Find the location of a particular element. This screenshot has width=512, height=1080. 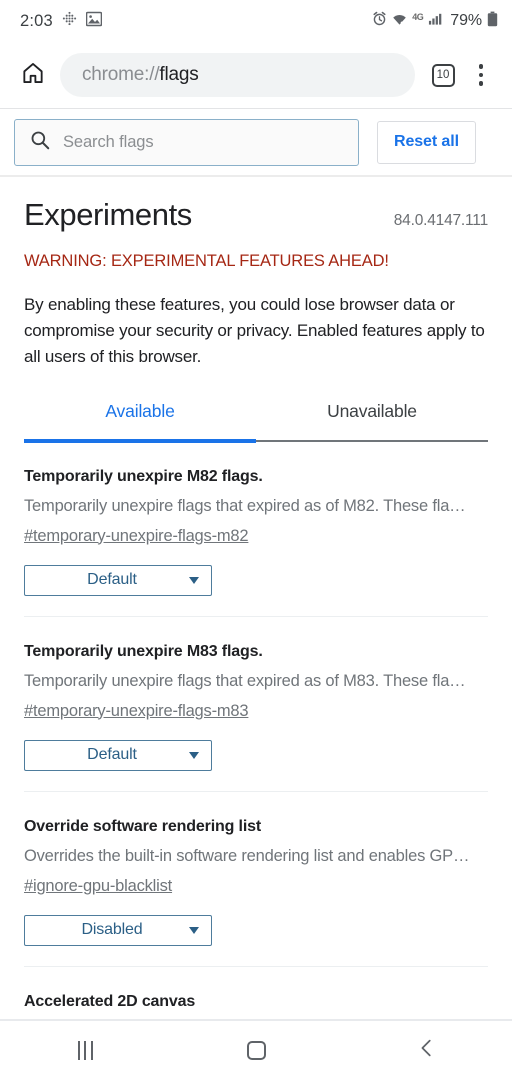

status-bar-clock: 2:03 is located at coordinates (36, 20).